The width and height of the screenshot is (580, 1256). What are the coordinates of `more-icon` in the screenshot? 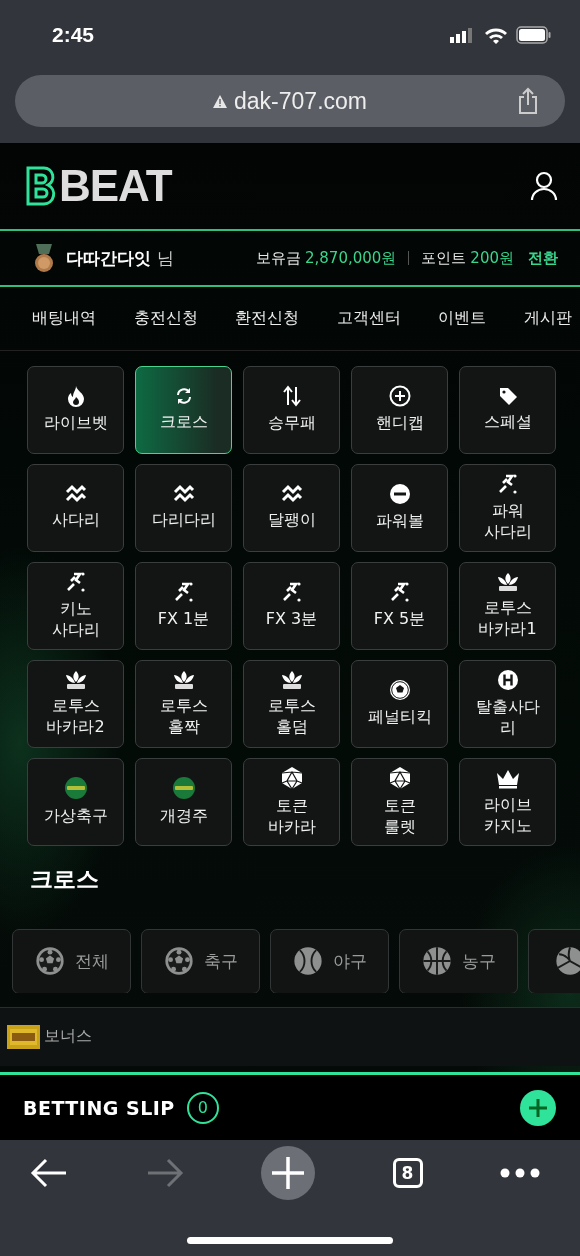 It's located at (520, 1173).